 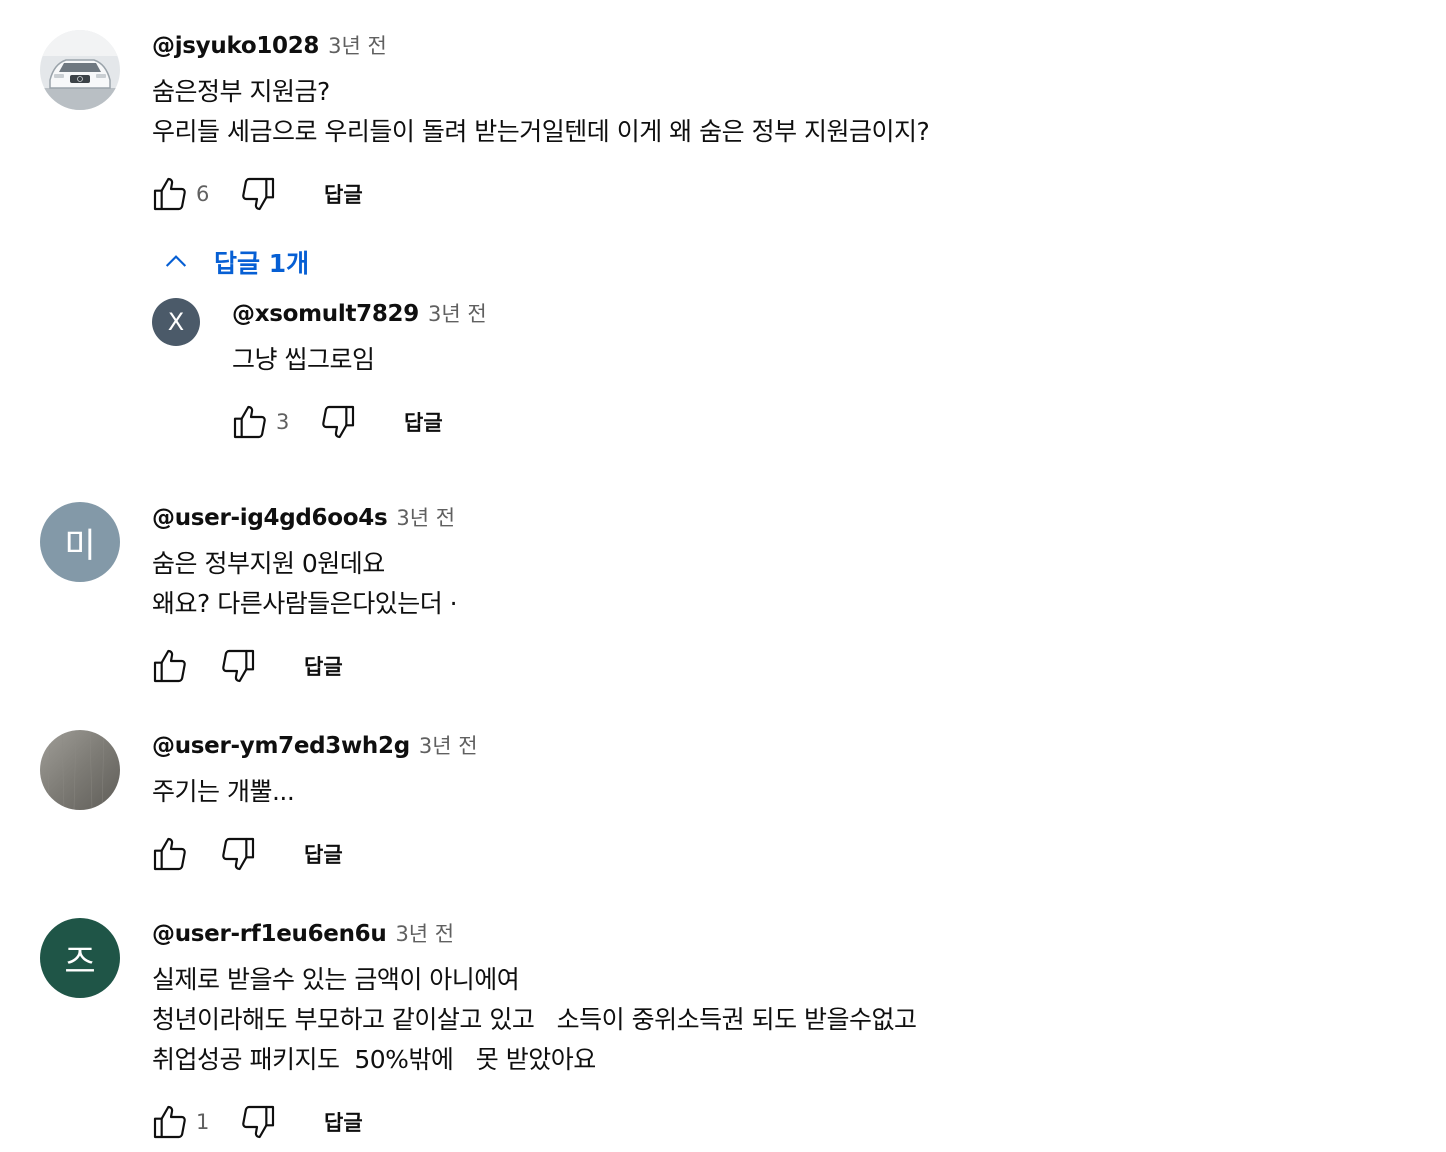 I want to click on car-photo-avatar-icon, so click(x=80, y=70).